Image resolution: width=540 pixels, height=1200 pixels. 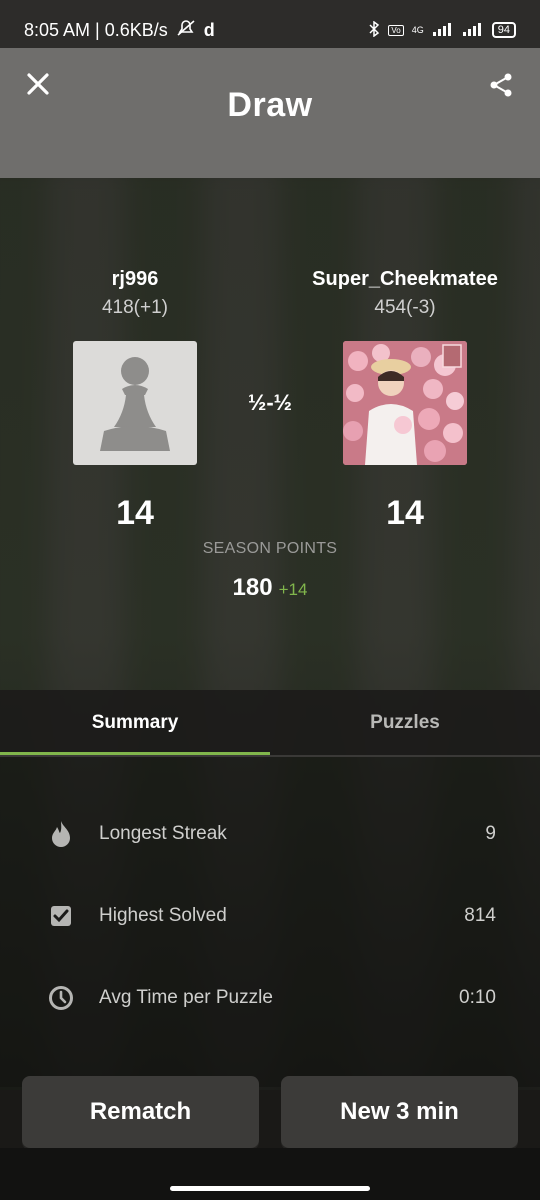 I want to click on volte-icon: Vo, so click(x=396, y=30).